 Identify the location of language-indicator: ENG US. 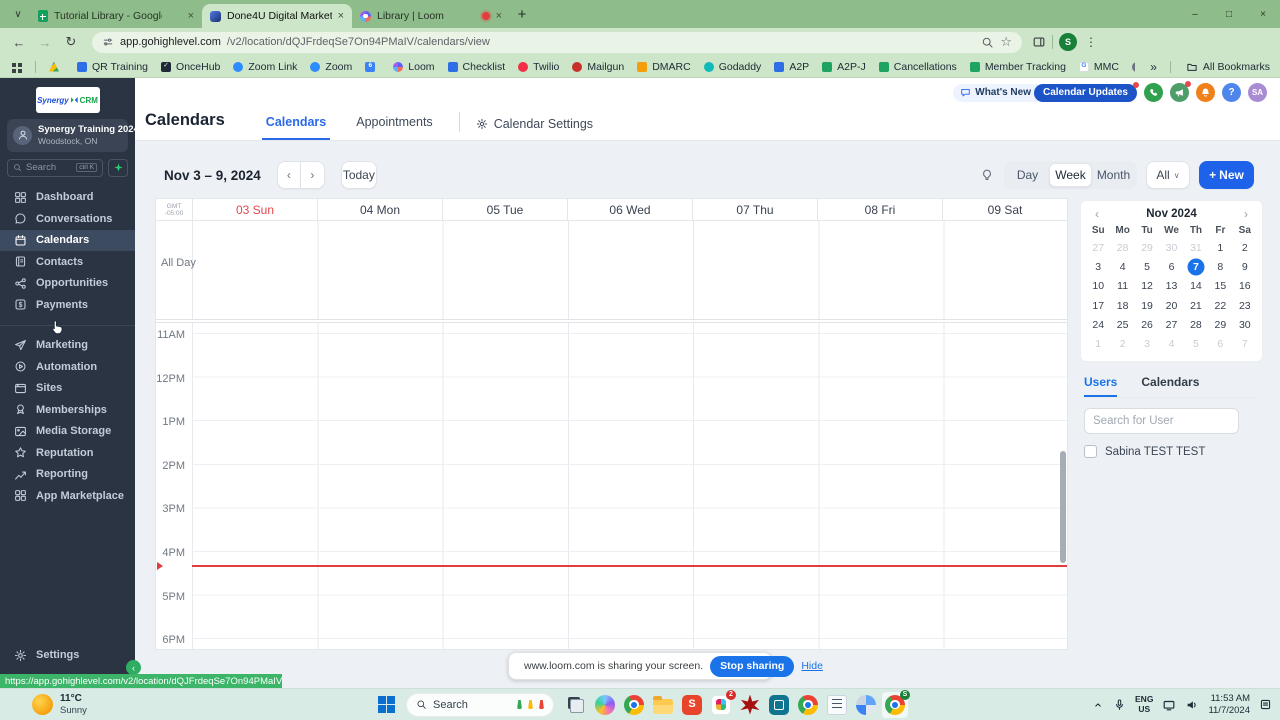
(1144, 704).